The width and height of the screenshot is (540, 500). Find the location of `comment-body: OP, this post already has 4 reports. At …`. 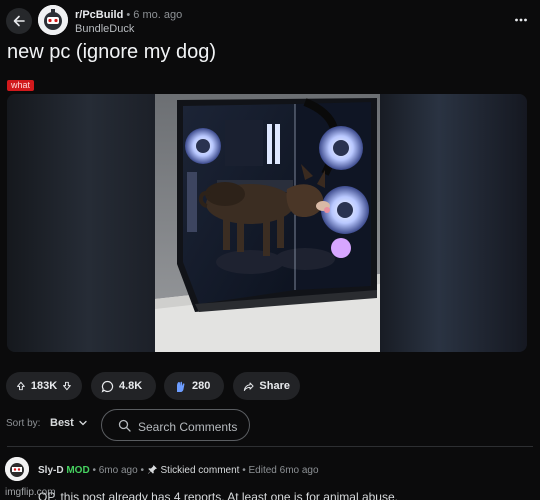

comment-body: OP, this post already has 4 reports. At … is located at coordinates (218, 495).